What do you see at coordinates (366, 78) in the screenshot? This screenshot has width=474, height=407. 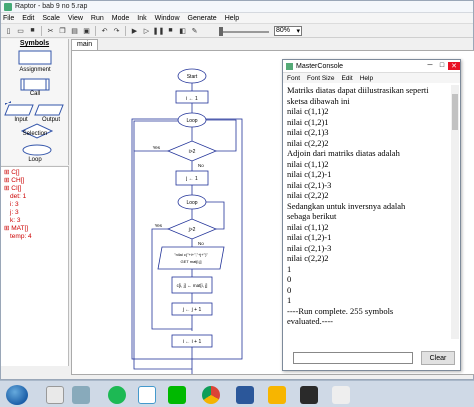 I see `console-menu-help: Help` at bounding box center [366, 78].